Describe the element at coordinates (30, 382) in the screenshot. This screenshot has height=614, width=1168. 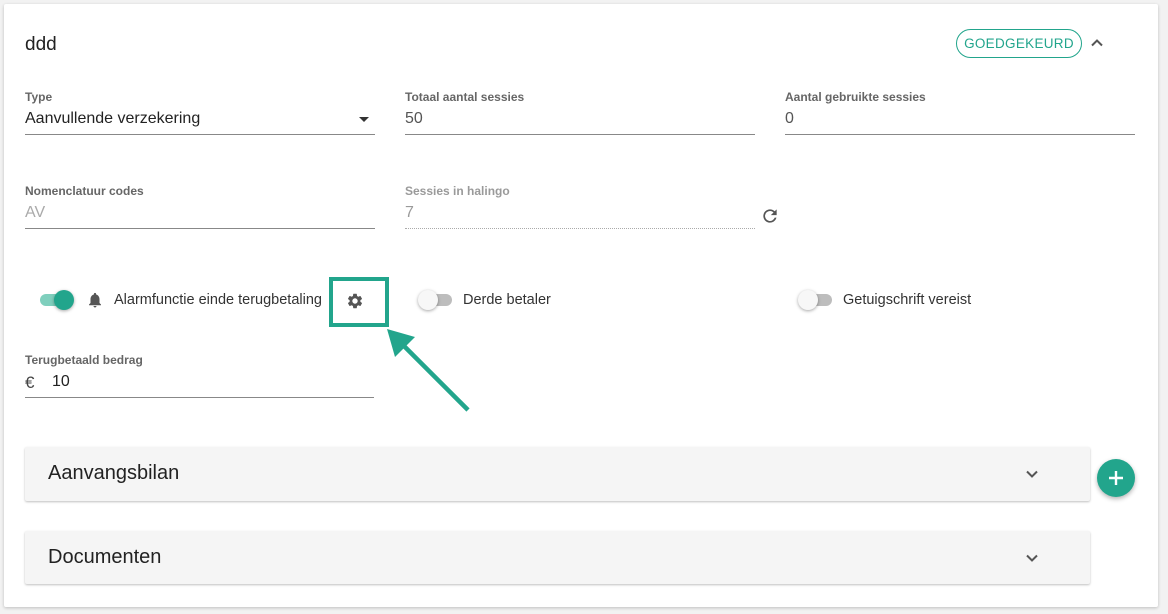
I see `currency-symbol: €` at that location.